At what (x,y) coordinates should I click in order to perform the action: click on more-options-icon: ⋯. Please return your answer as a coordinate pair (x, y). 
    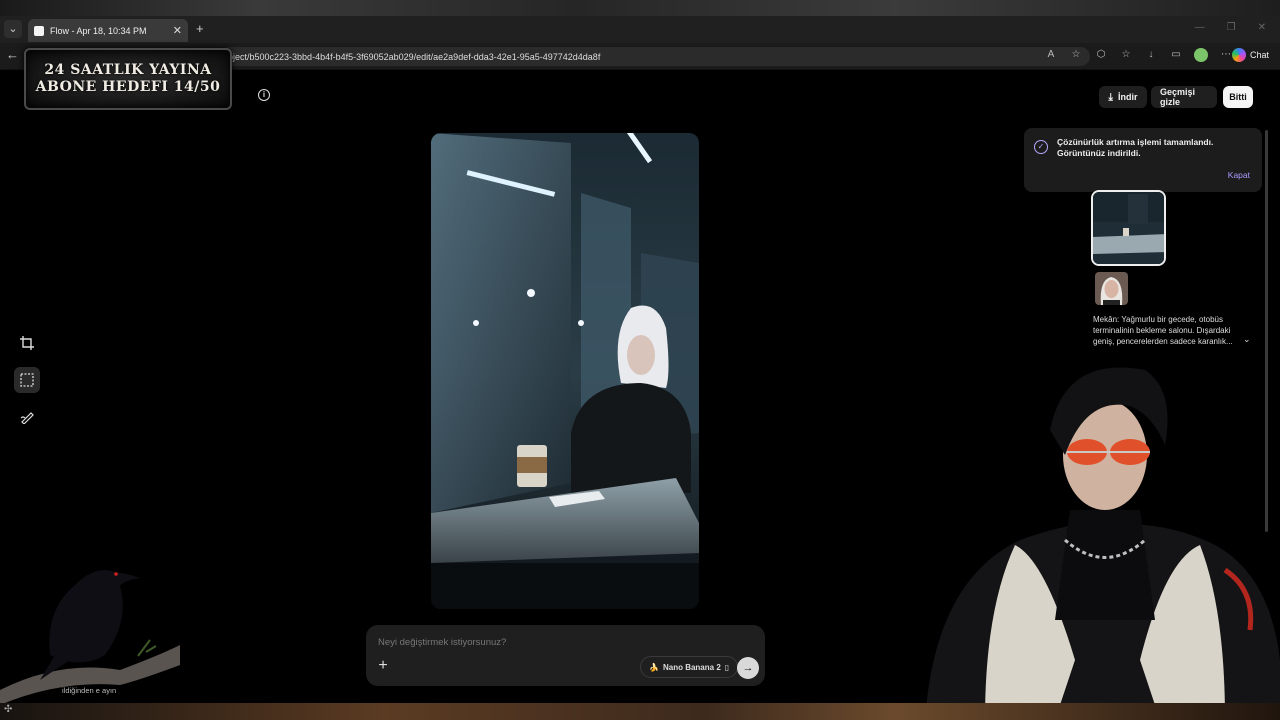
    Looking at the image, I should click on (1226, 55).